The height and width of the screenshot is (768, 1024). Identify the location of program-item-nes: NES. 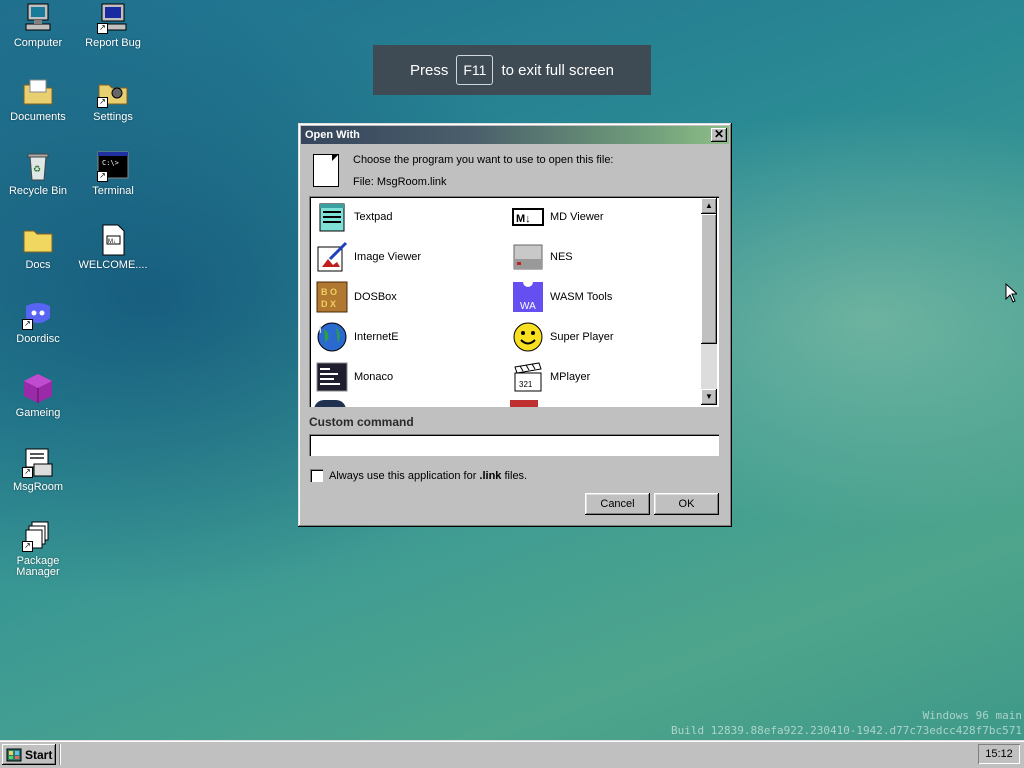
(603, 257).